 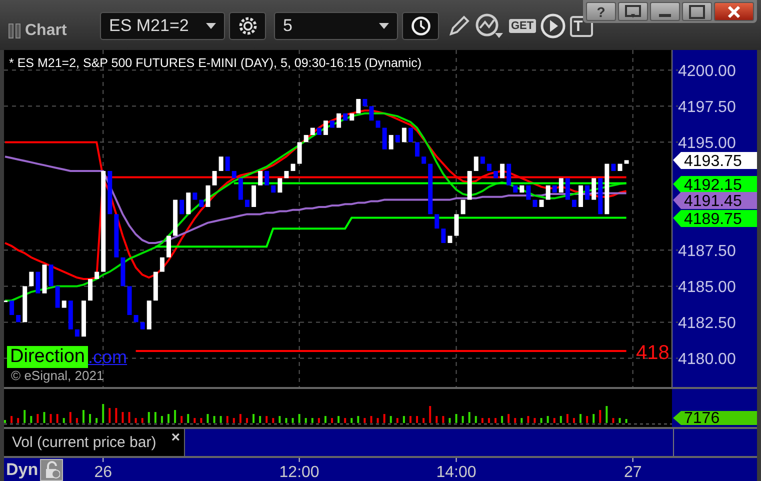 I want to click on price-flag: 4191.45, so click(x=715, y=201).